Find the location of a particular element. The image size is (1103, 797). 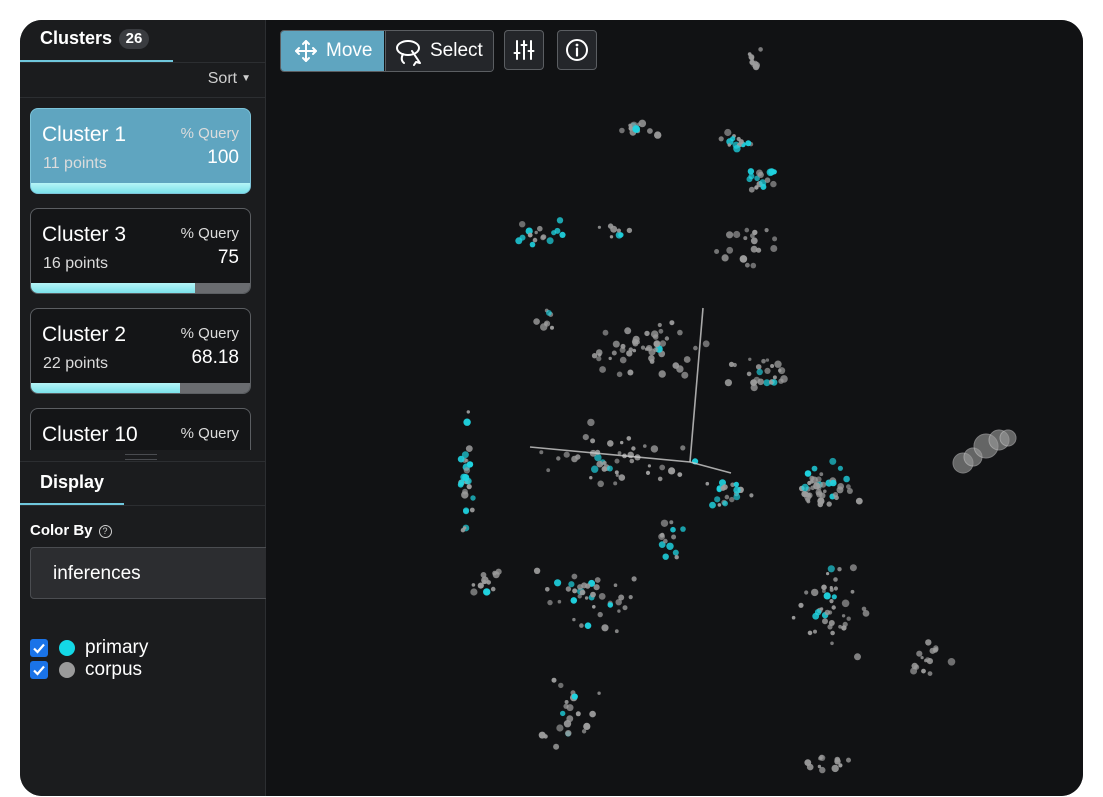

settings-sliders-button is located at coordinates (524, 50).